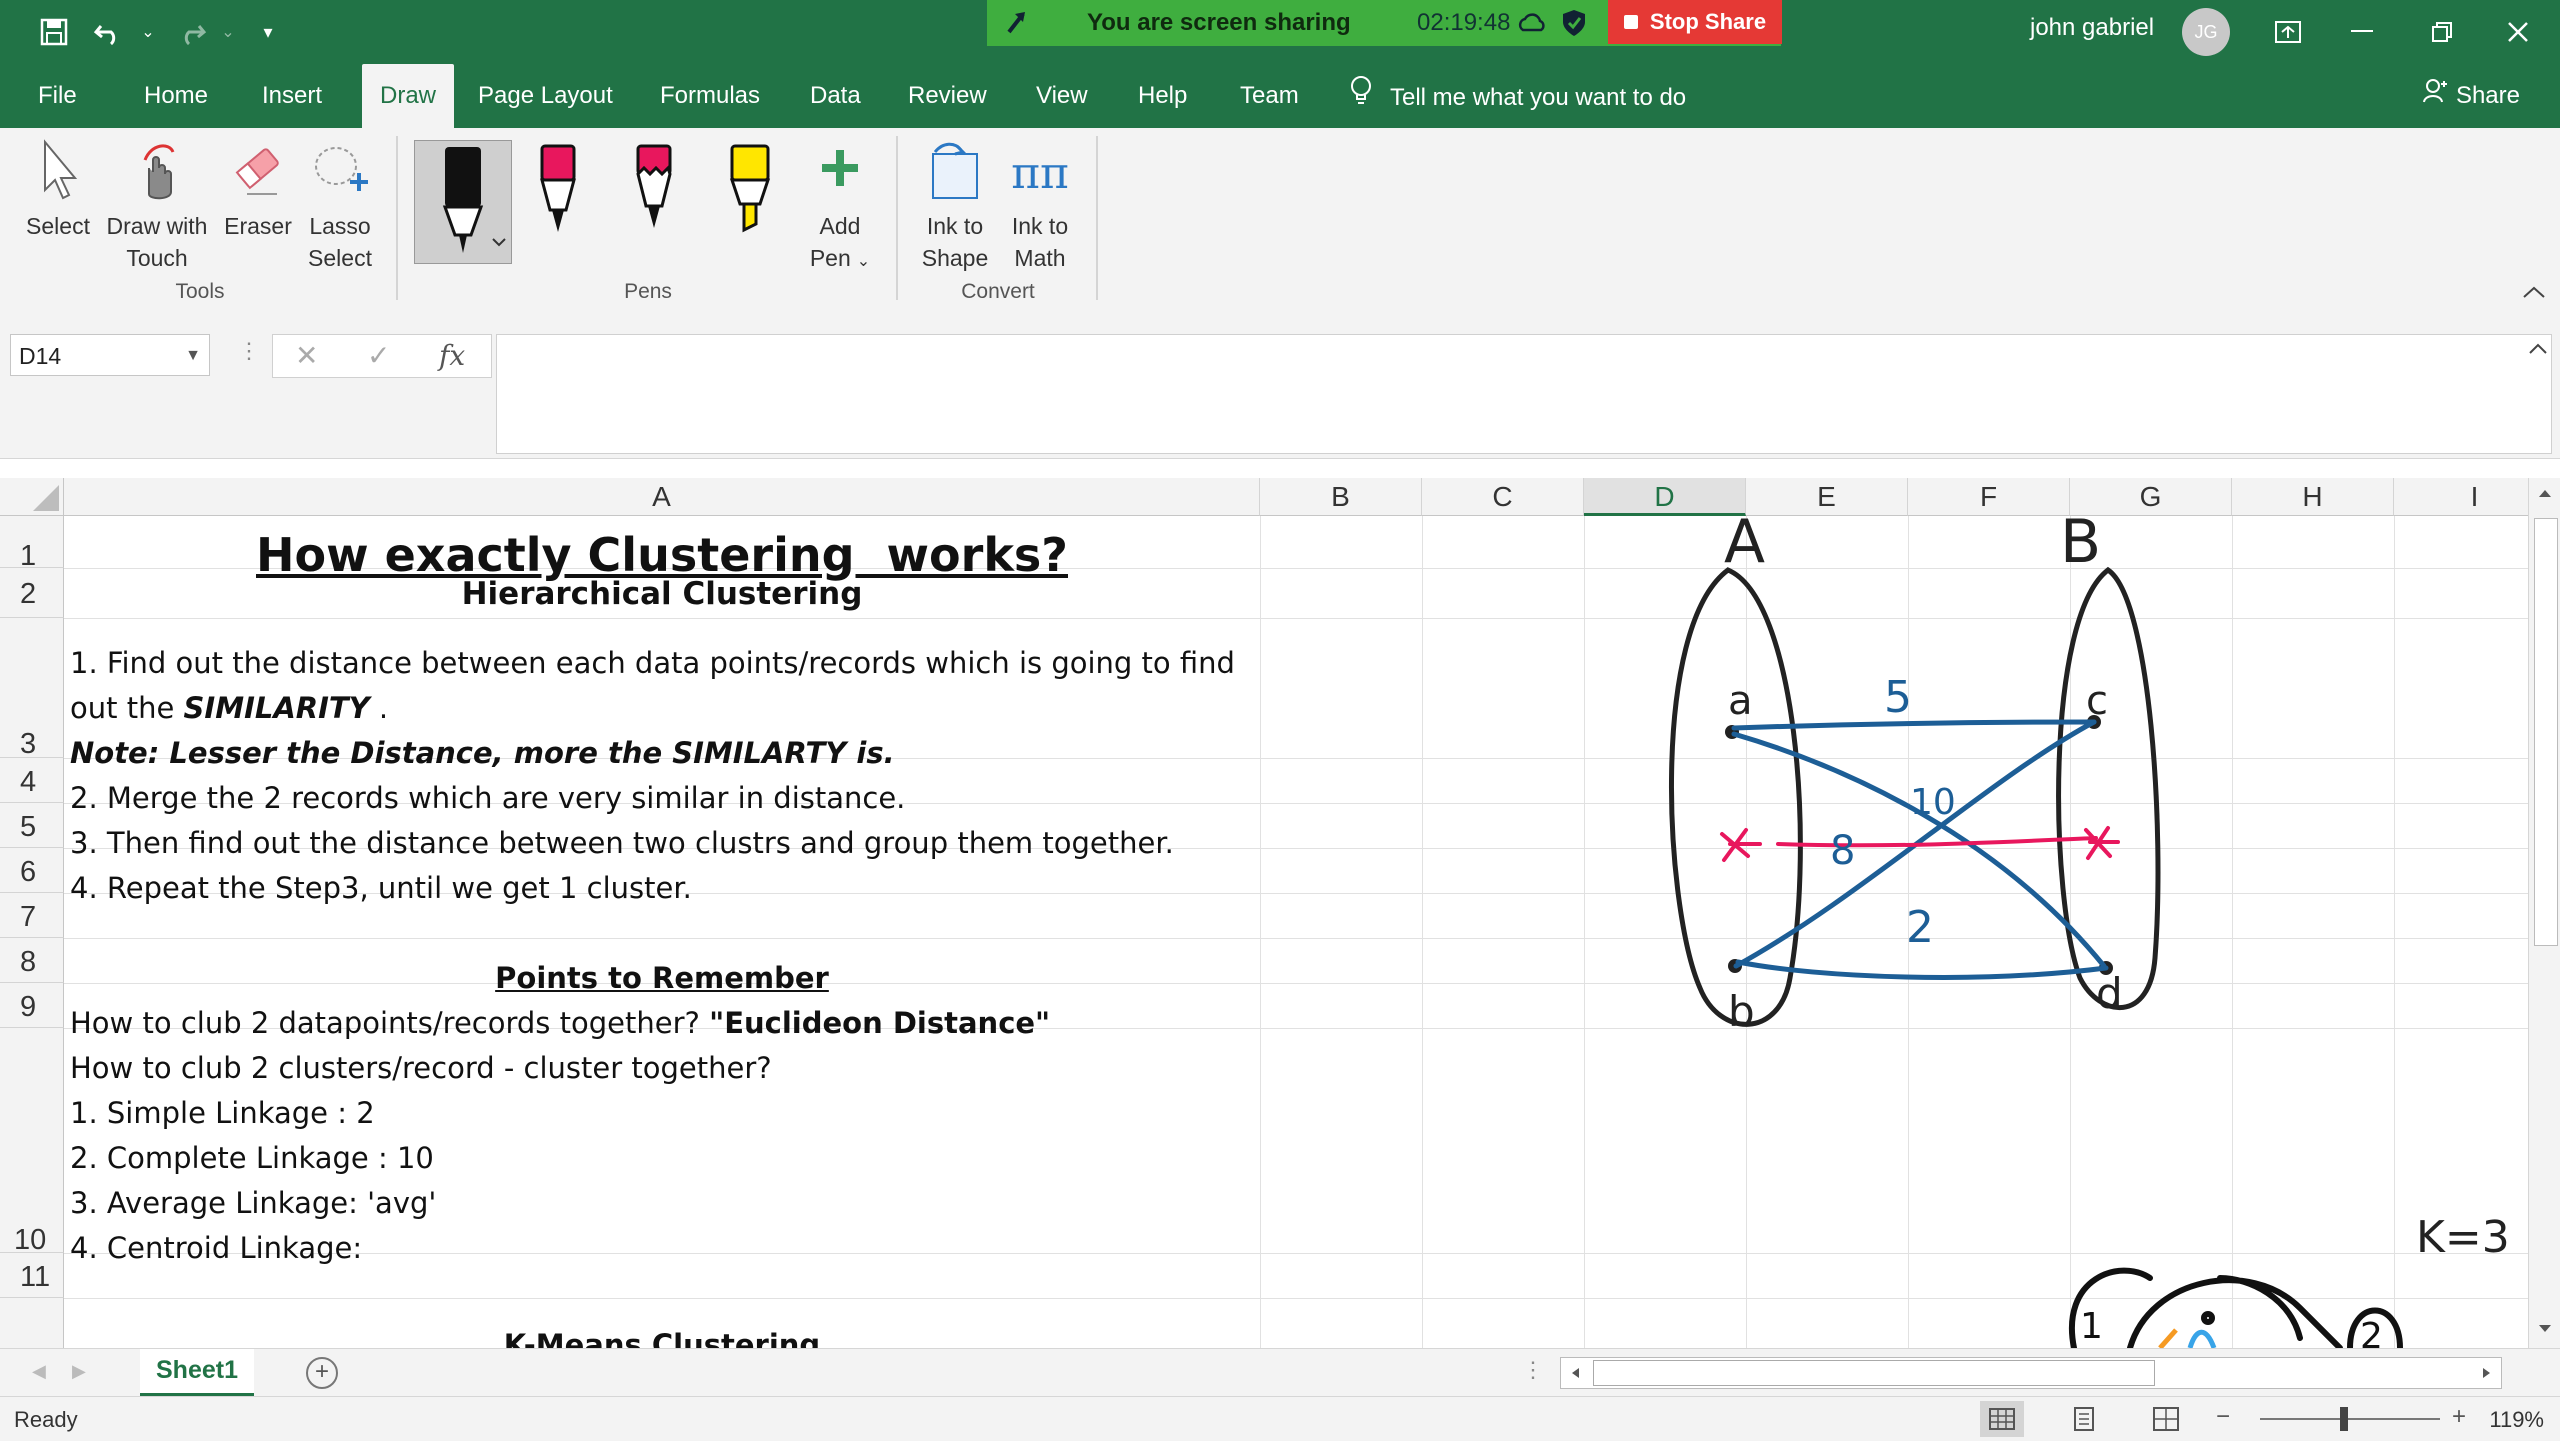 This screenshot has height=1441, width=2560. Describe the element at coordinates (39, 1371) in the screenshot. I see `sheet-prev-icon: ◀` at that location.